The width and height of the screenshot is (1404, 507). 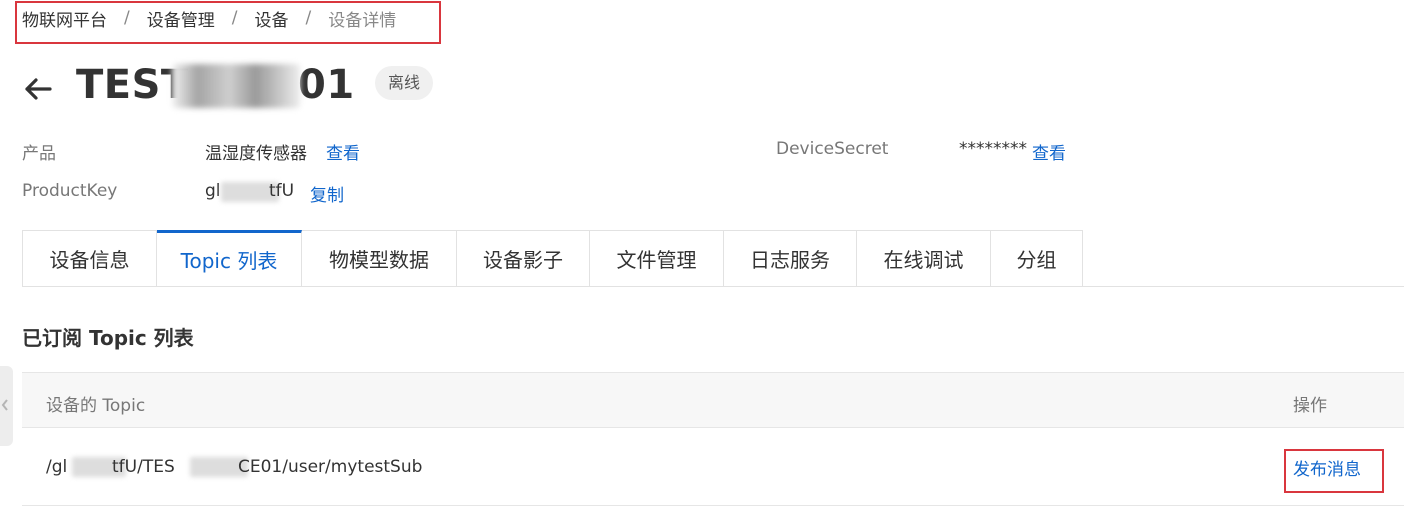 I want to click on tab-topic-list: Topic 列表, so click(x=229, y=258).